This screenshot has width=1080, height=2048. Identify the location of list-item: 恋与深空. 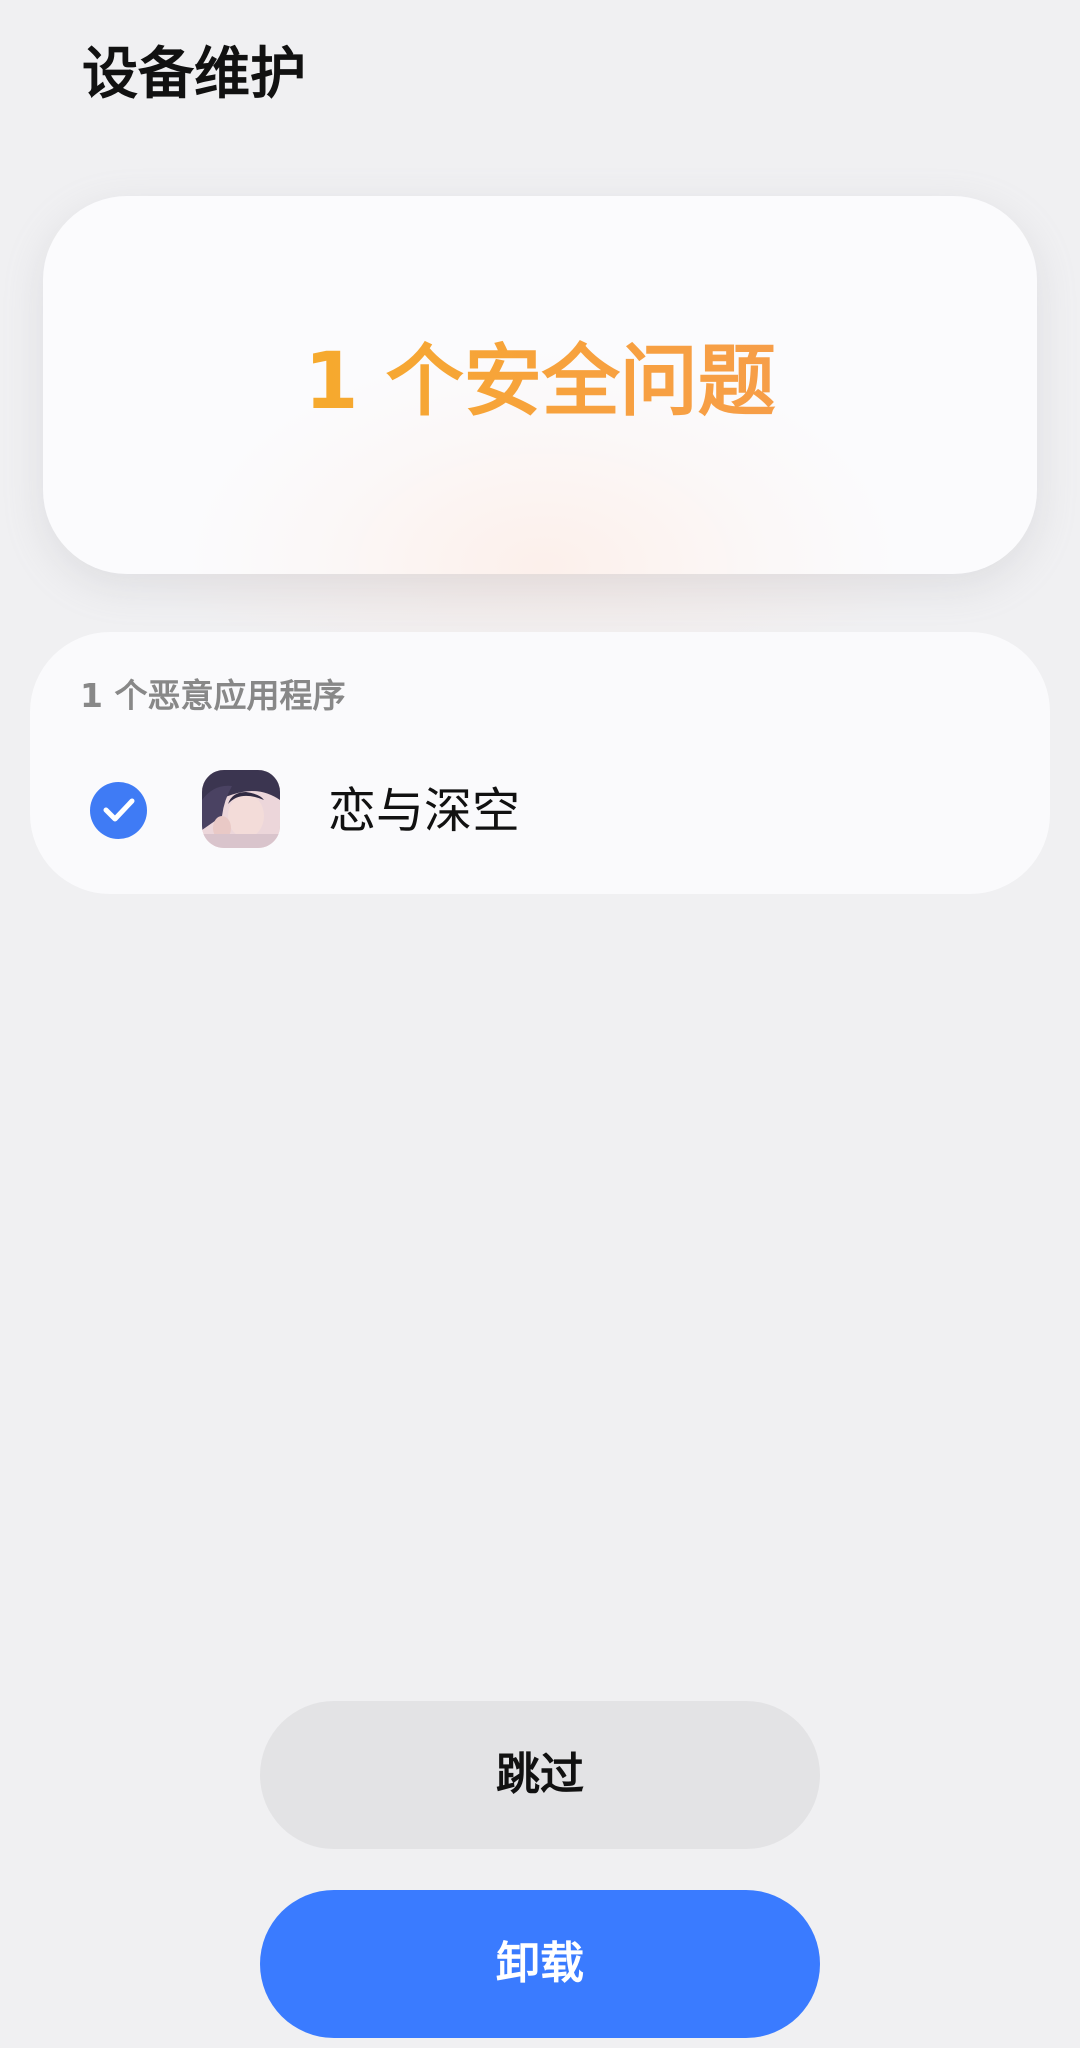
(540, 810).